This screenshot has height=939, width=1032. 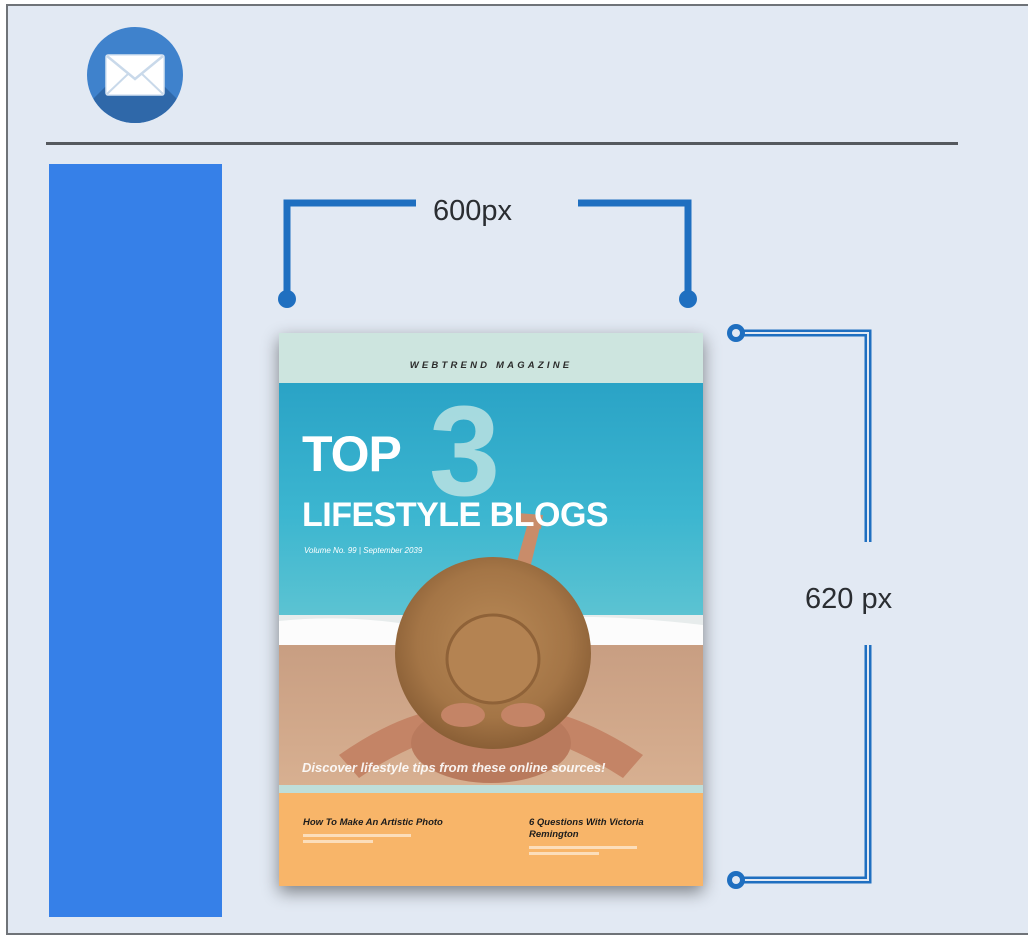 I want to click on cover-headline-main: LIFESTYLE BLOGS, so click(x=455, y=515).